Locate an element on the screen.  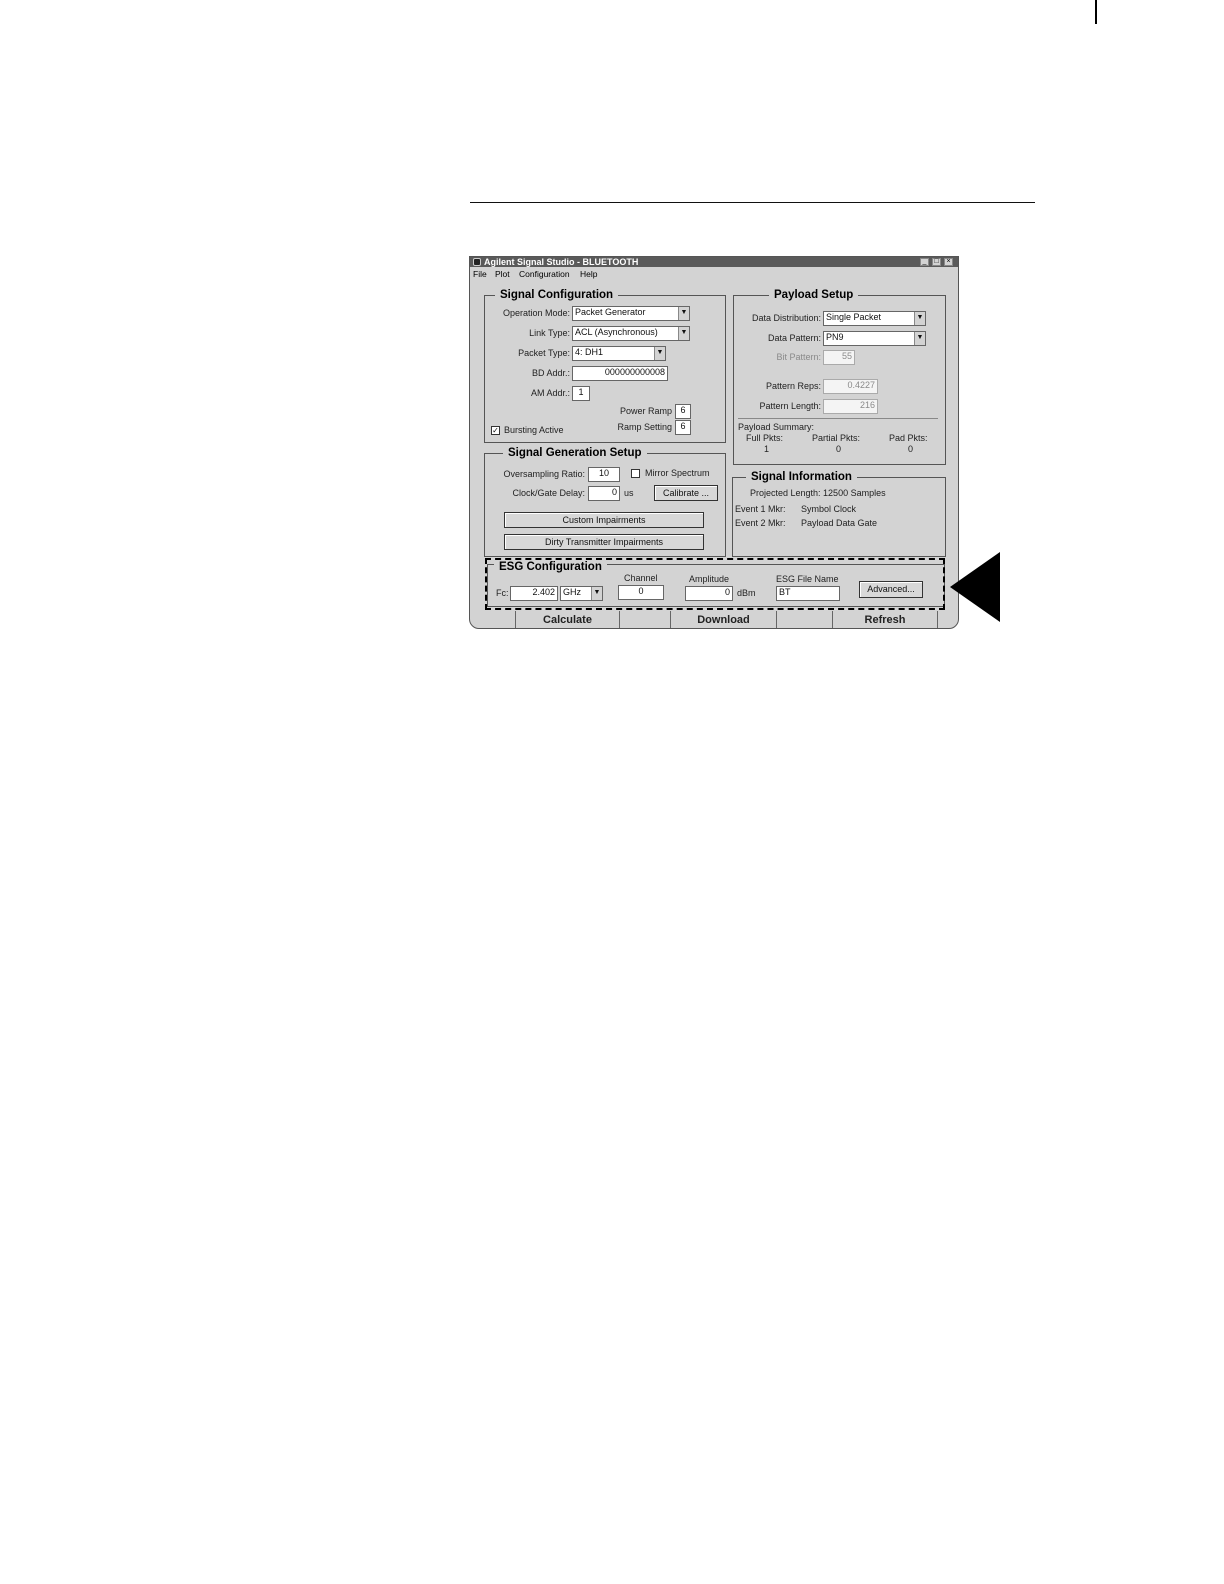
full-pkts-label: Full Pkts: is located at coordinates (765, 438).